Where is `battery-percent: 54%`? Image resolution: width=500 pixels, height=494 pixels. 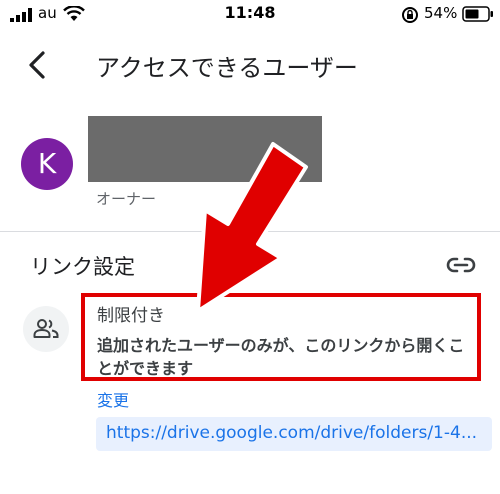
battery-percent: 54% is located at coordinates (441, 13).